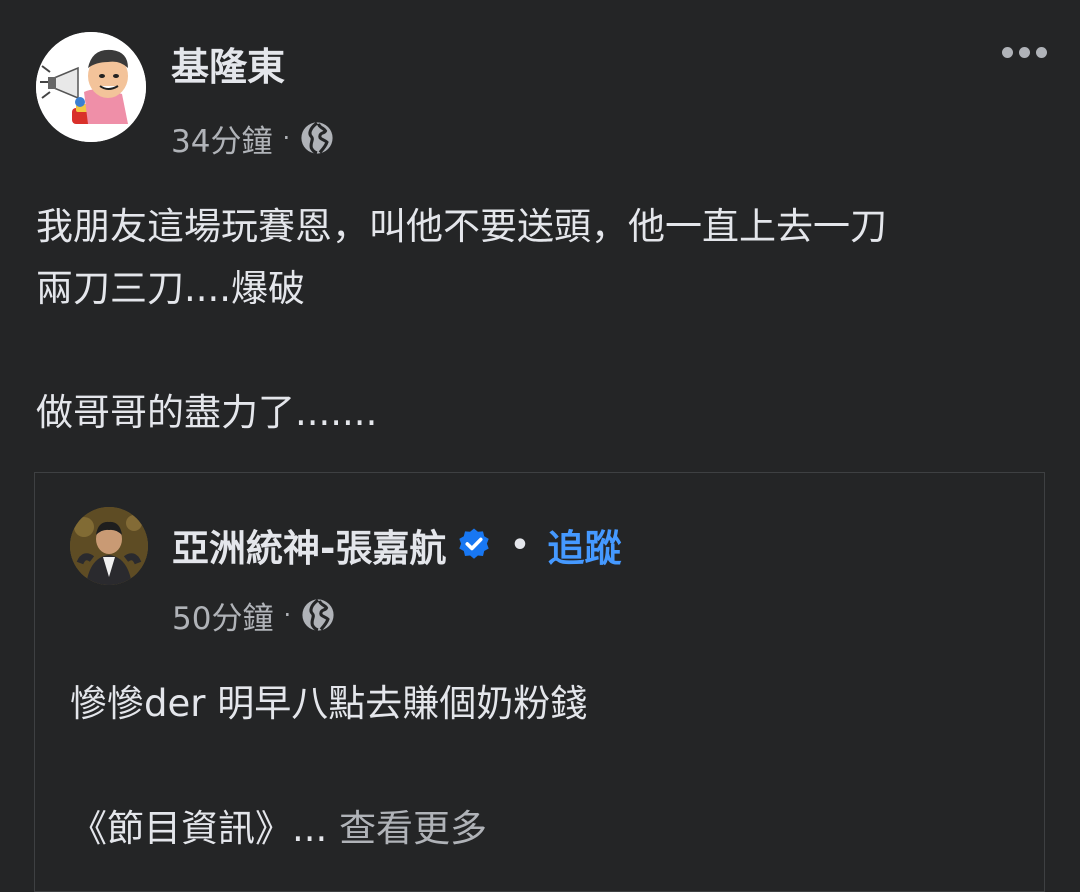  What do you see at coordinates (329, 703) in the screenshot?
I see `shared-post-text: 慘慘der 明早八點去賺個奶粉錢` at bounding box center [329, 703].